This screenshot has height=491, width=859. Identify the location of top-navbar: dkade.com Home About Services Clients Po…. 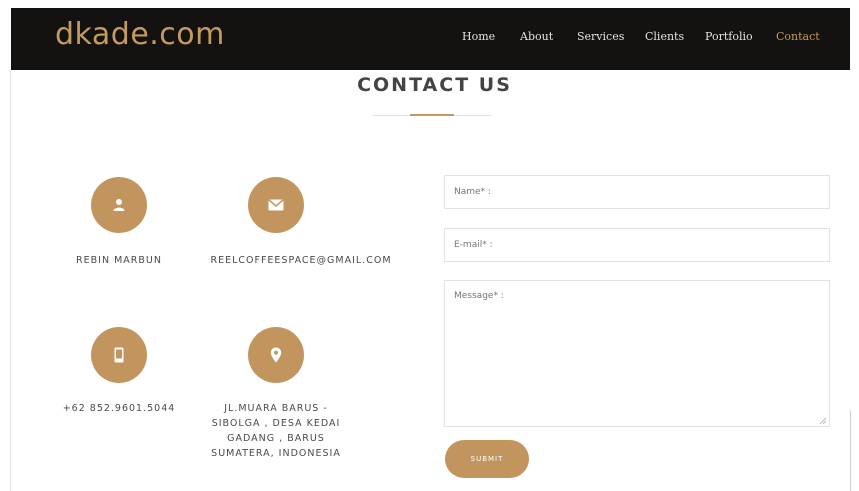
(430, 39).